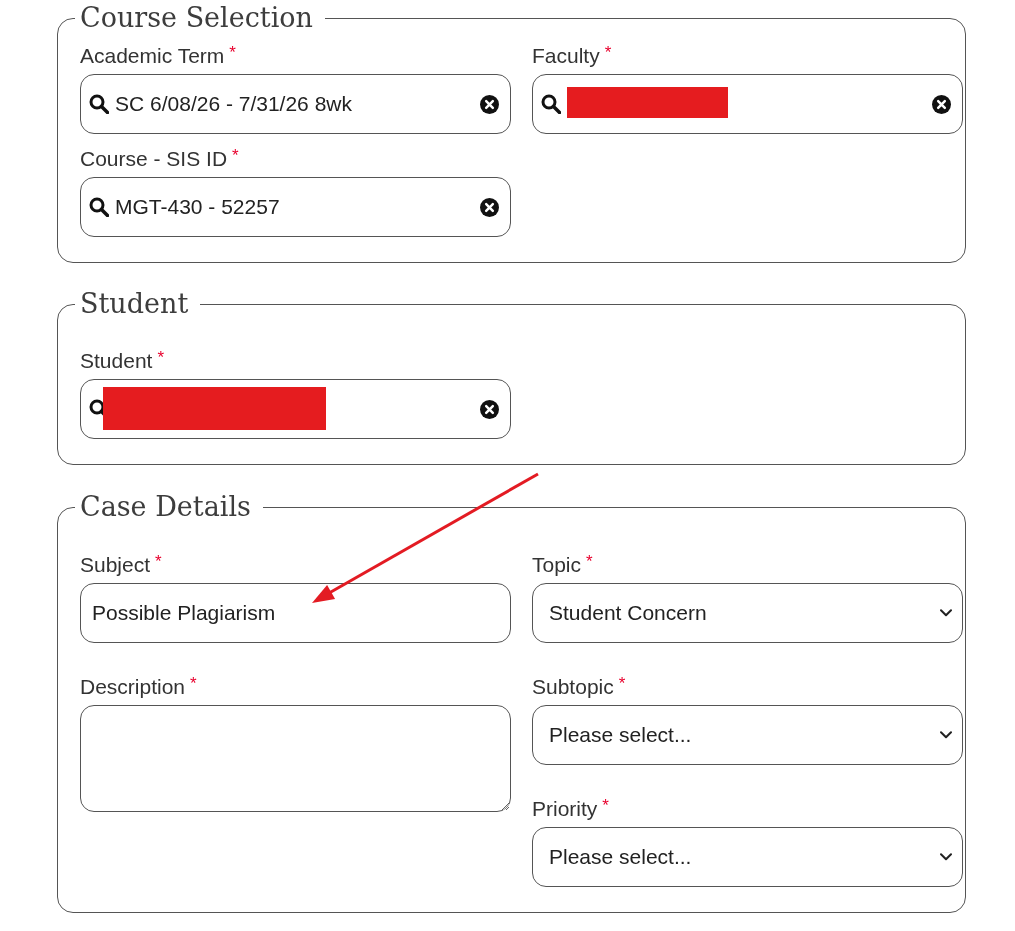  Describe the element at coordinates (295, 613) in the screenshot. I see `text-field: Possible Plagiarism` at that location.